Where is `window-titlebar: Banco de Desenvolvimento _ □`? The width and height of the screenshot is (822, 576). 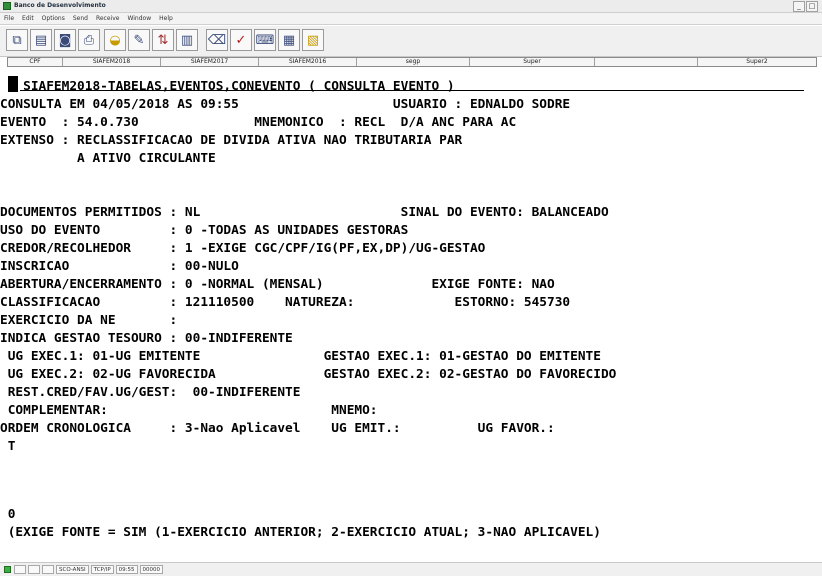
window-titlebar: Banco de Desenvolvimento _ □ is located at coordinates (411, 6).